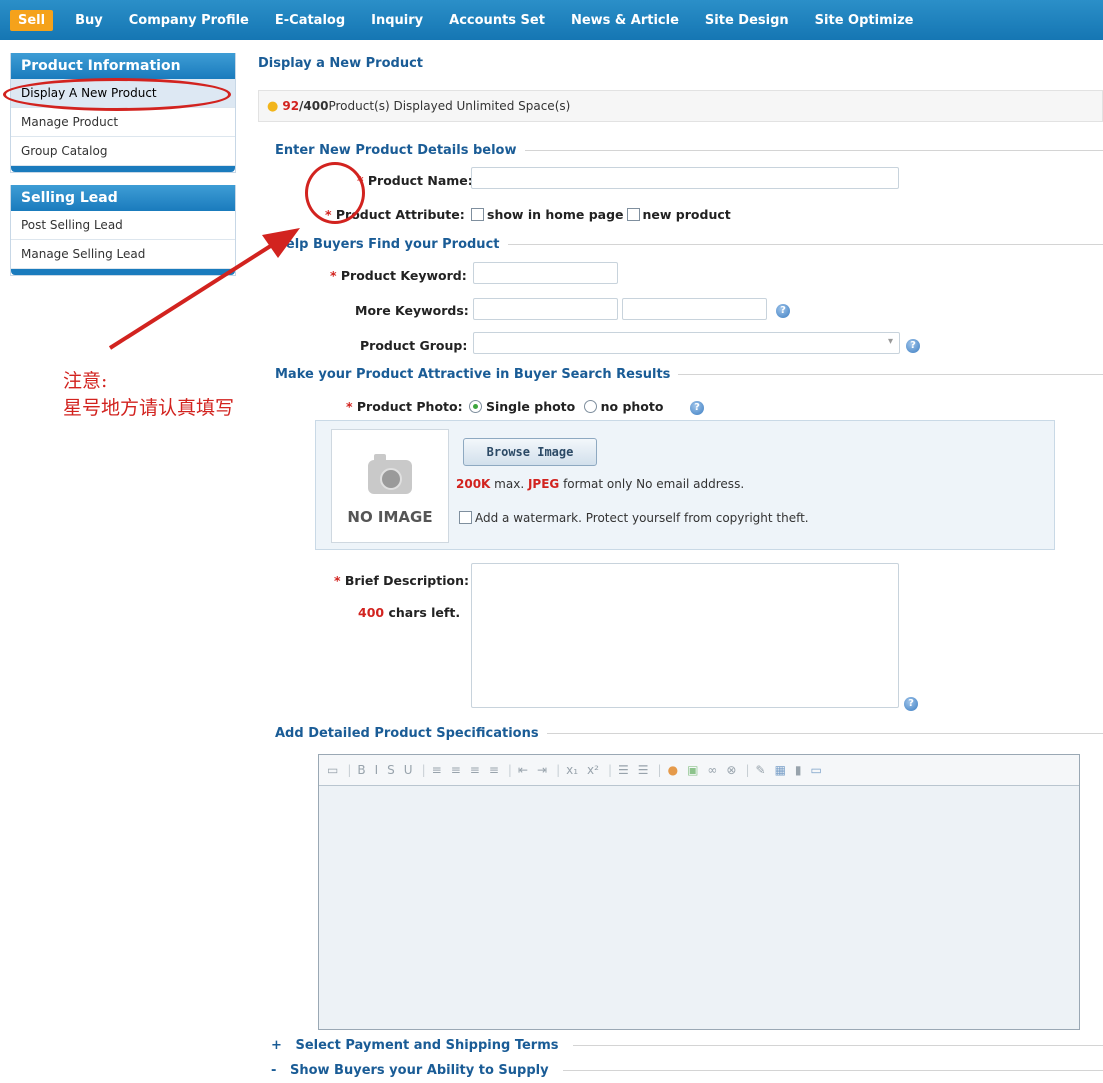 This screenshot has width=1103, height=1083. What do you see at coordinates (361, 770) in the screenshot?
I see `bold-icon: B` at bounding box center [361, 770].